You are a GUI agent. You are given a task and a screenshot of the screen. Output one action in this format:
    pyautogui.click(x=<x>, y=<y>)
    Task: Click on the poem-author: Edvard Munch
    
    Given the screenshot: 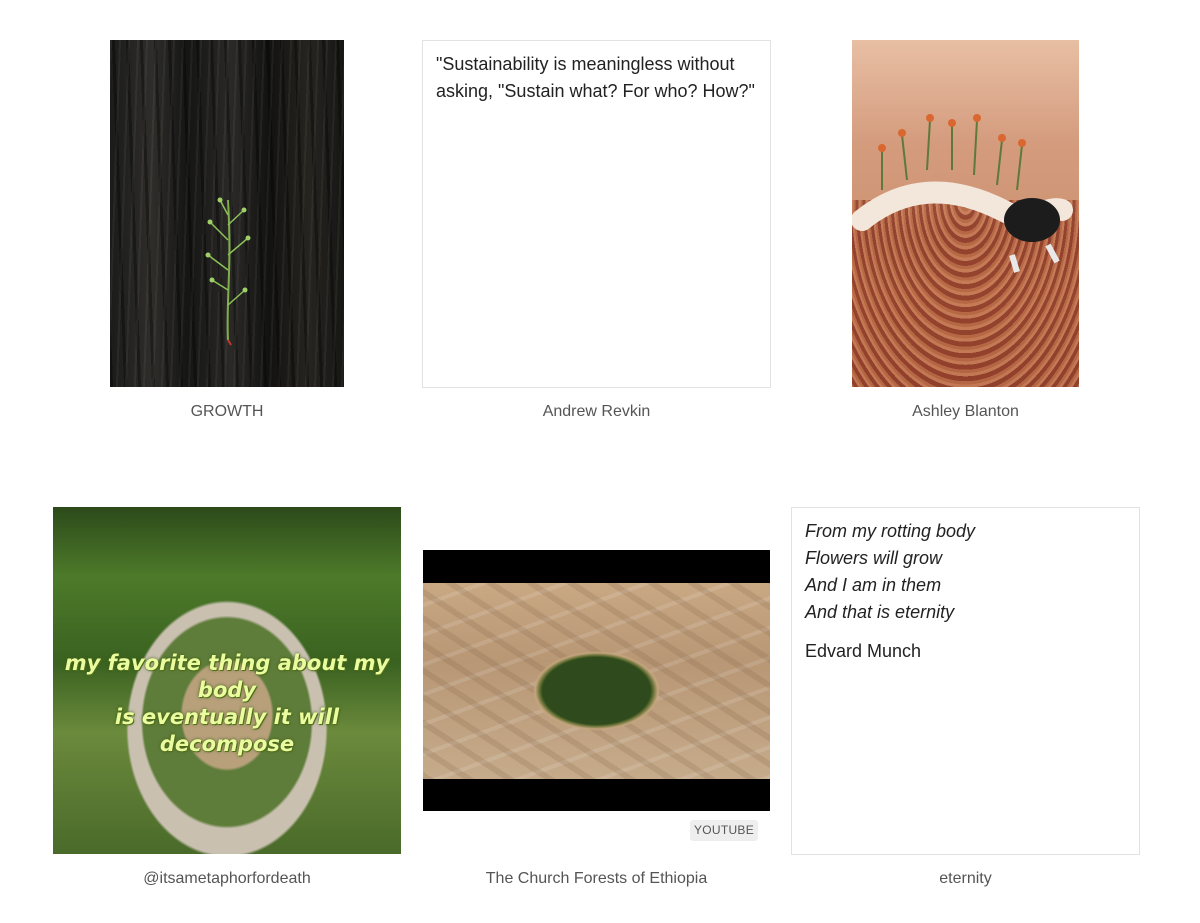 What is the action you would take?
    pyautogui.click(x=863, y=651)
    